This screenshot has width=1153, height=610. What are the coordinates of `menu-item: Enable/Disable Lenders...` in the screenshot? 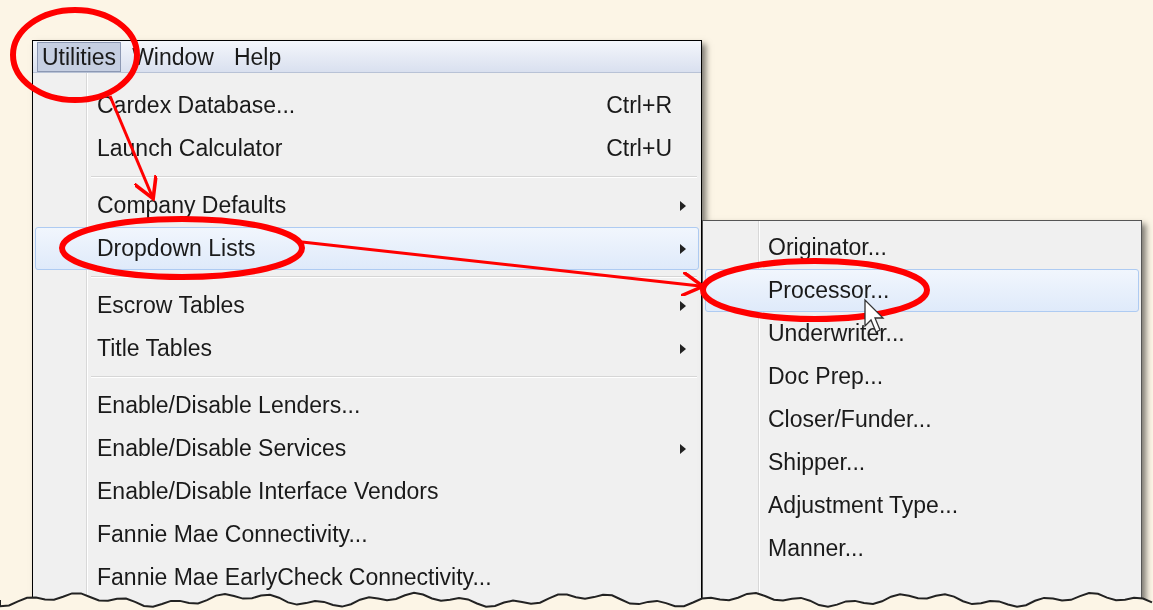 It's located at (367, 405).